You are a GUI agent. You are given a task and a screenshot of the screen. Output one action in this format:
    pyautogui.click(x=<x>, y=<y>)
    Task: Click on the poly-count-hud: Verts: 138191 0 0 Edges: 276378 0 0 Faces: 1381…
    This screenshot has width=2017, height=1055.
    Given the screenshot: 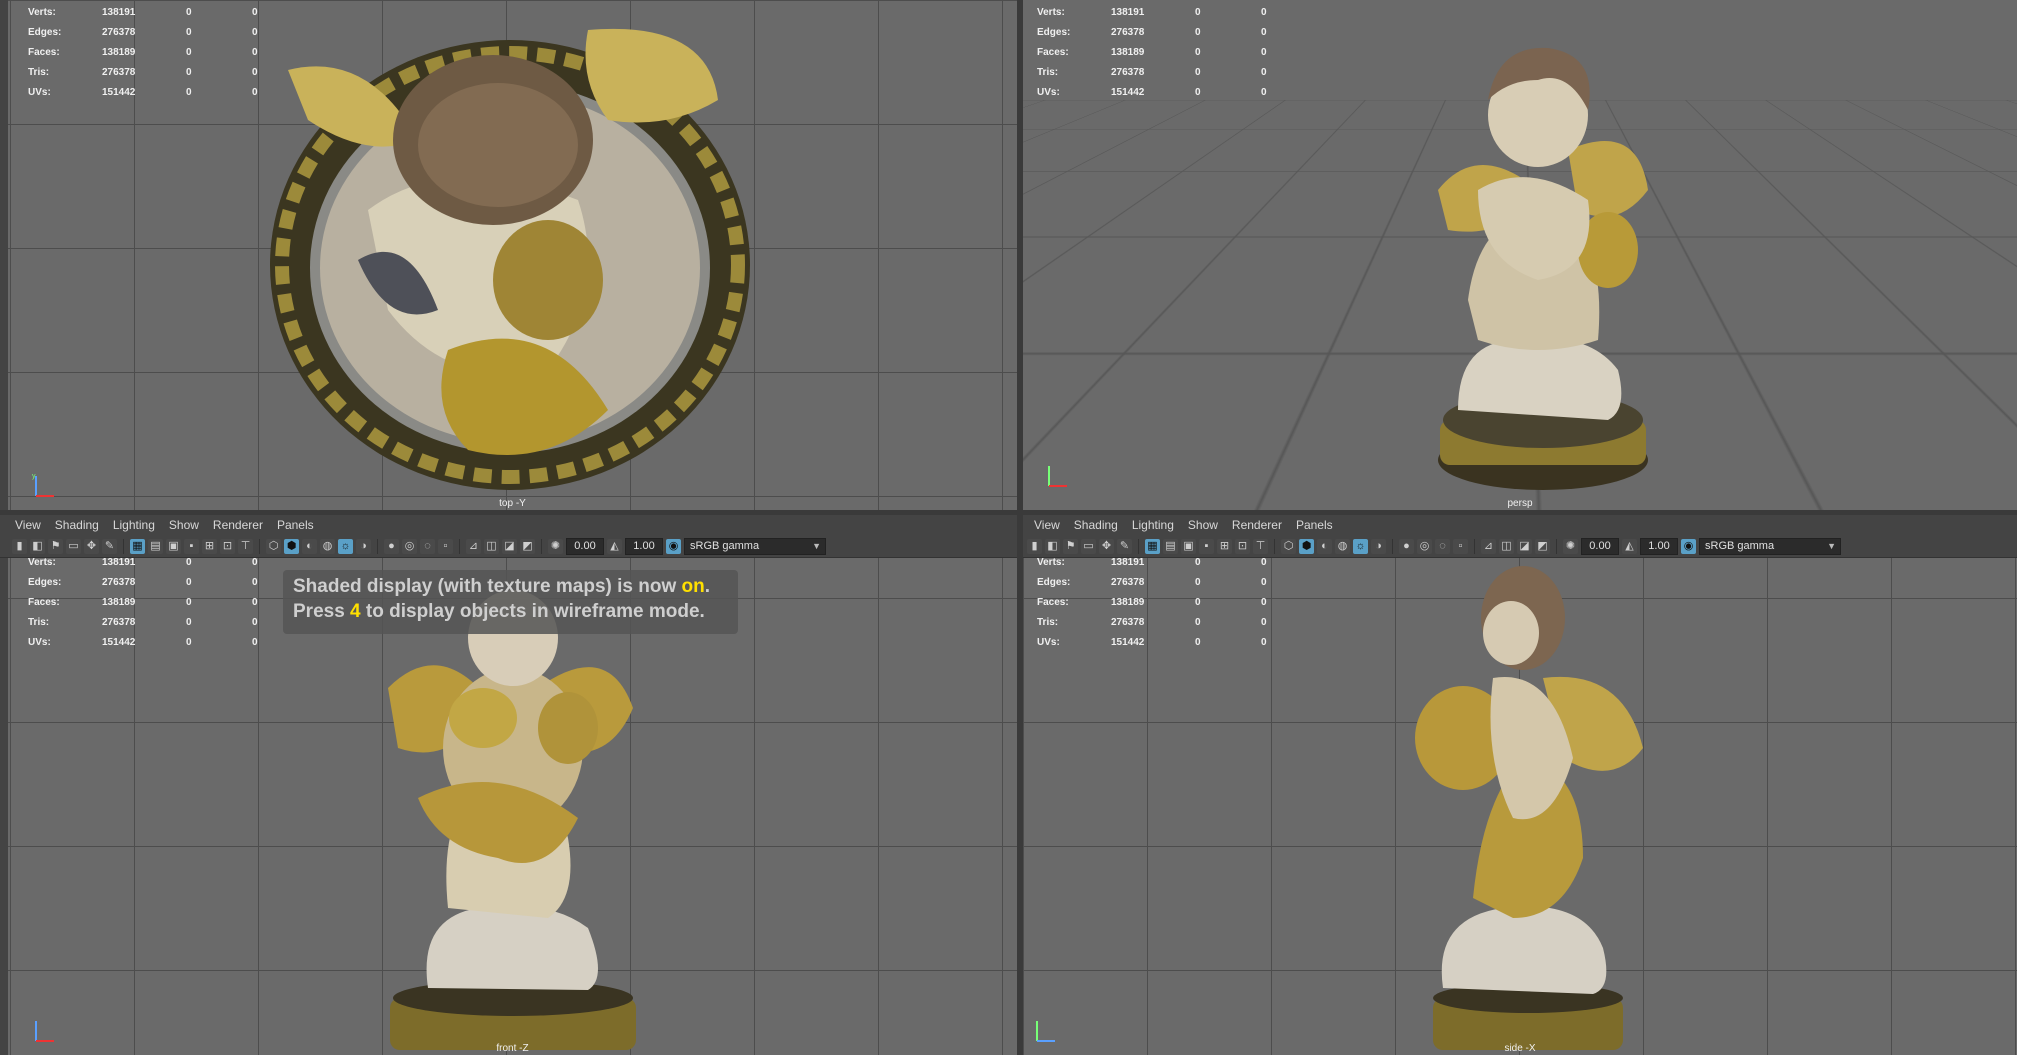 What is the action you would take?
    pyautogui.click(x=1152, y=52)
    